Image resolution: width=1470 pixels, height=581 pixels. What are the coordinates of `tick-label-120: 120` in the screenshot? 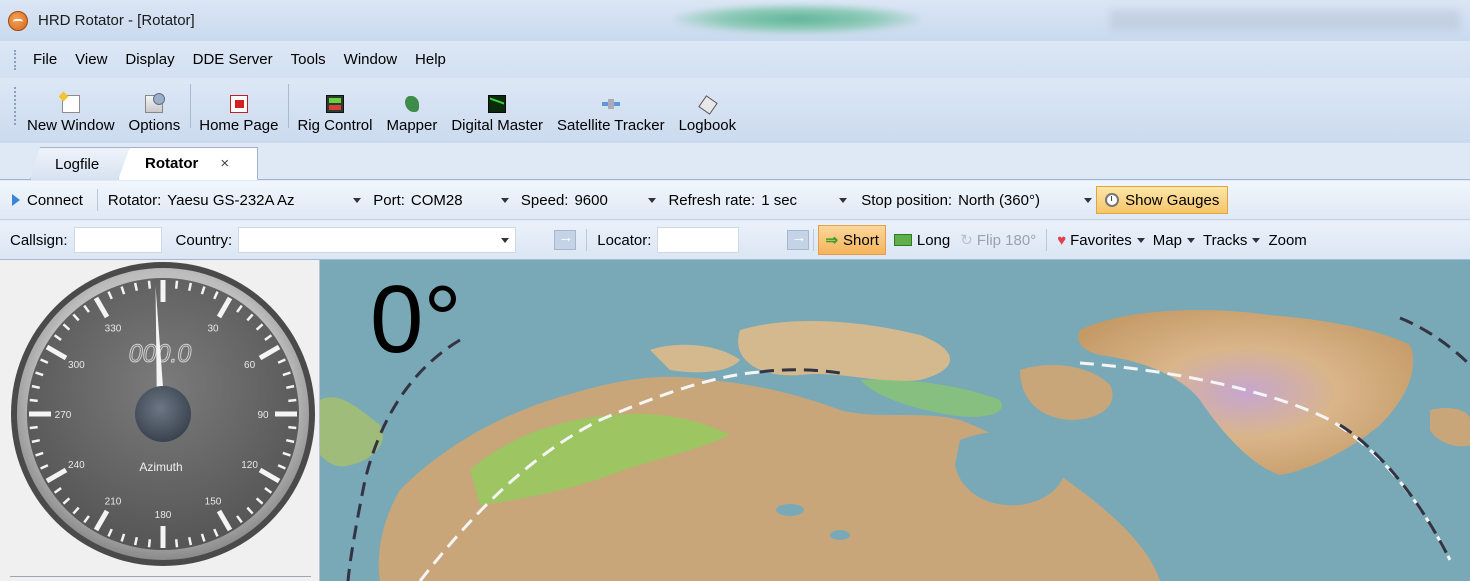 It's located at (249, 465).